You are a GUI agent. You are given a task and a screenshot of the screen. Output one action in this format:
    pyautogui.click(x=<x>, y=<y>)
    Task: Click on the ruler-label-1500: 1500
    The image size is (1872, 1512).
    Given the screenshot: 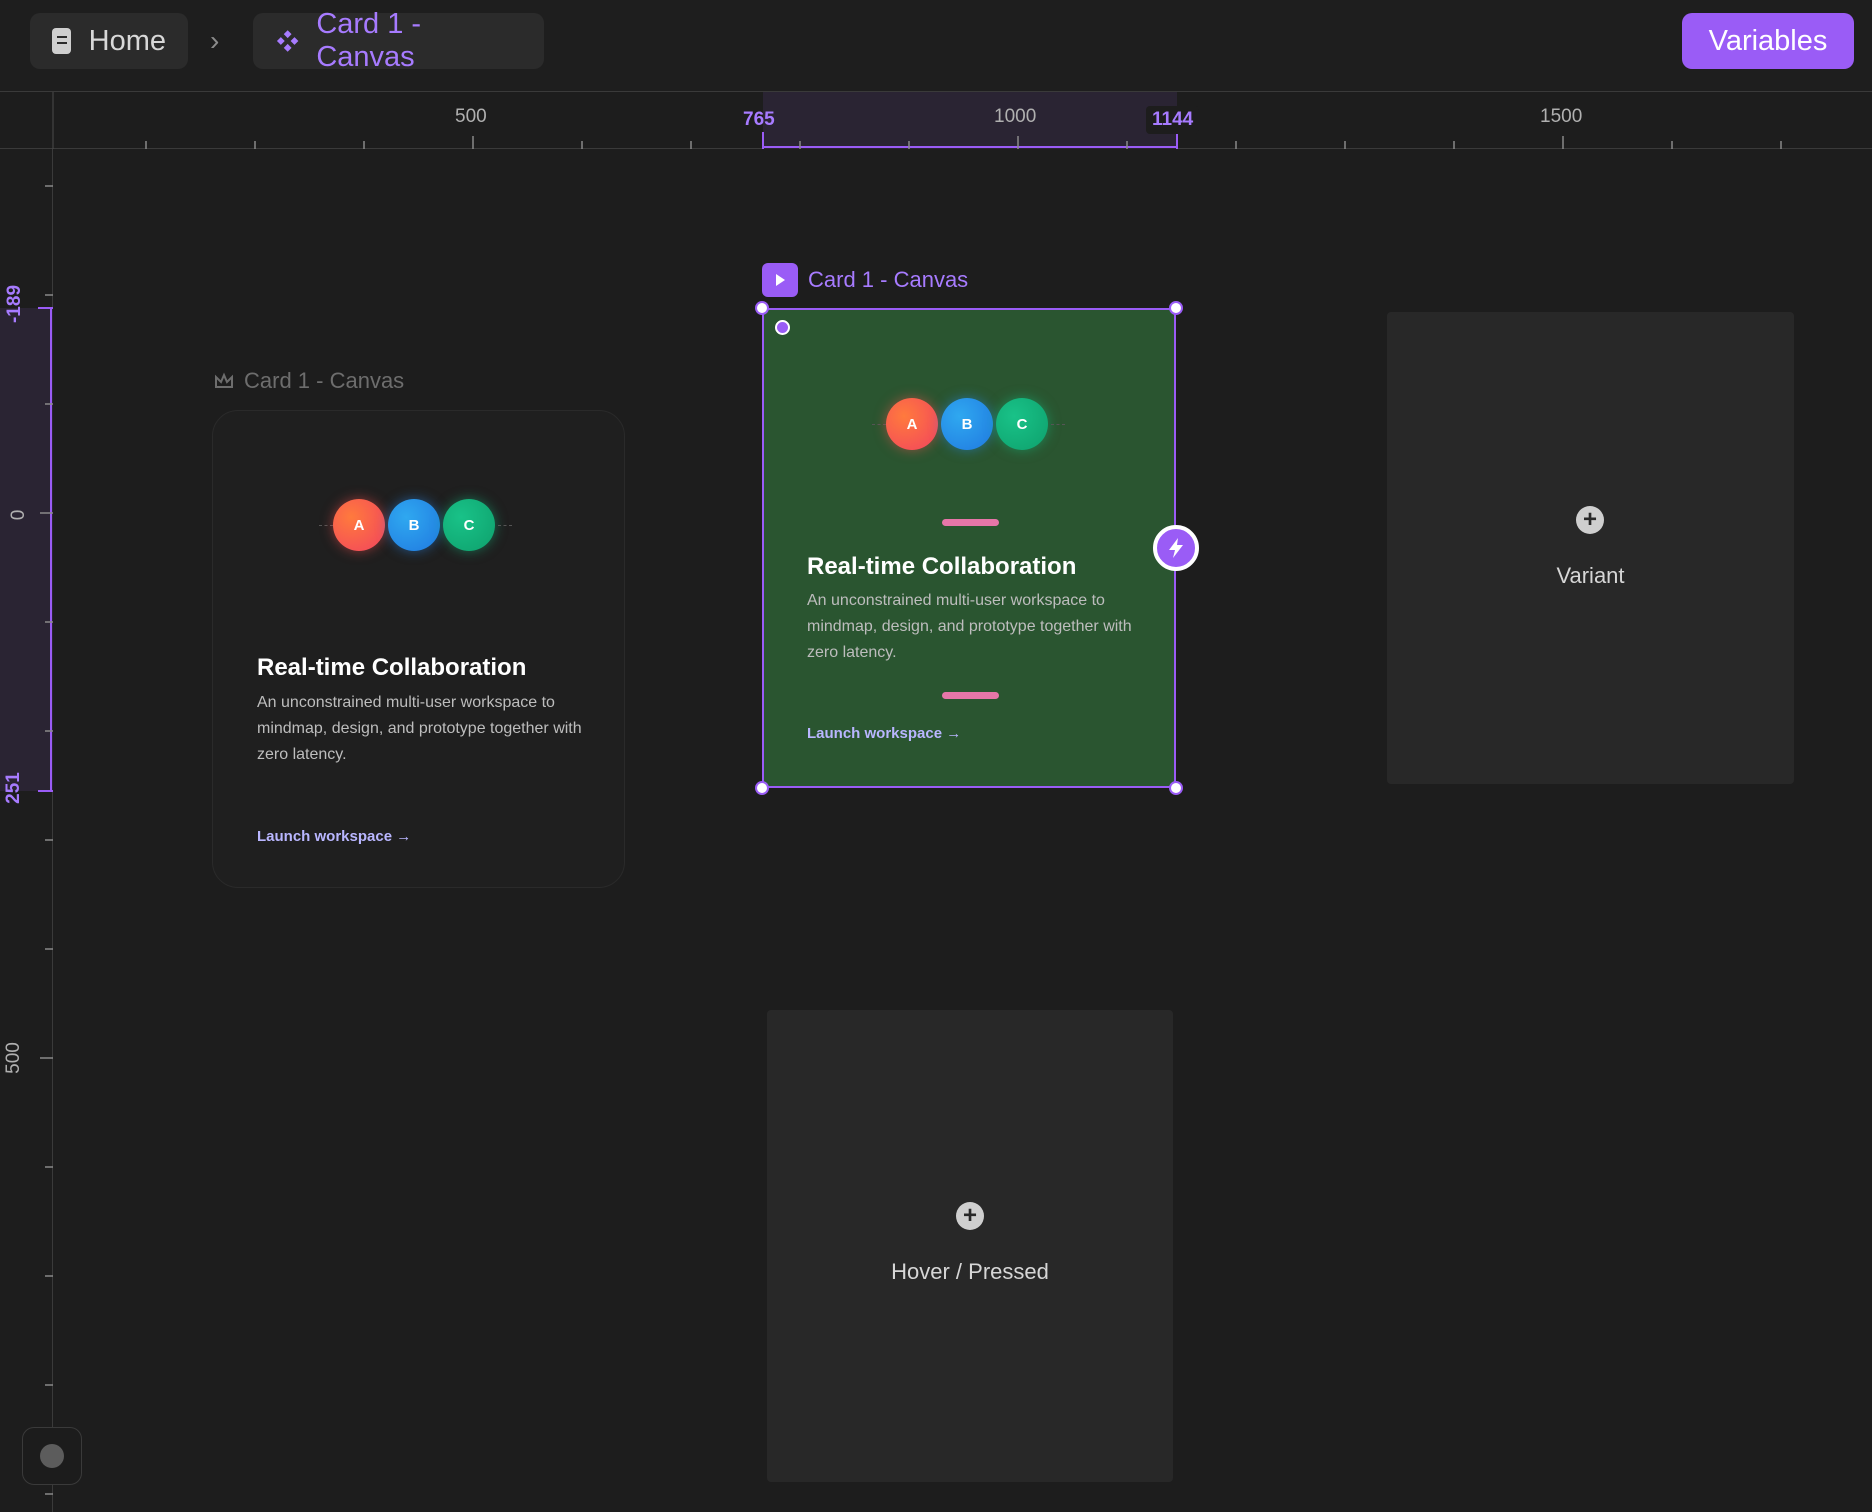 What is the action you would take?
    pyautogui.click(x=1561, y=116)
    